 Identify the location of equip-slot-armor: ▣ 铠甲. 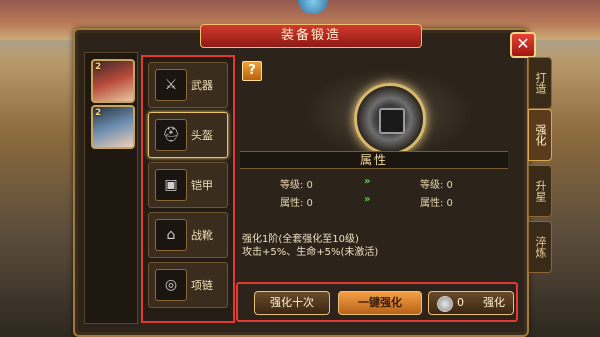
(188, 185).